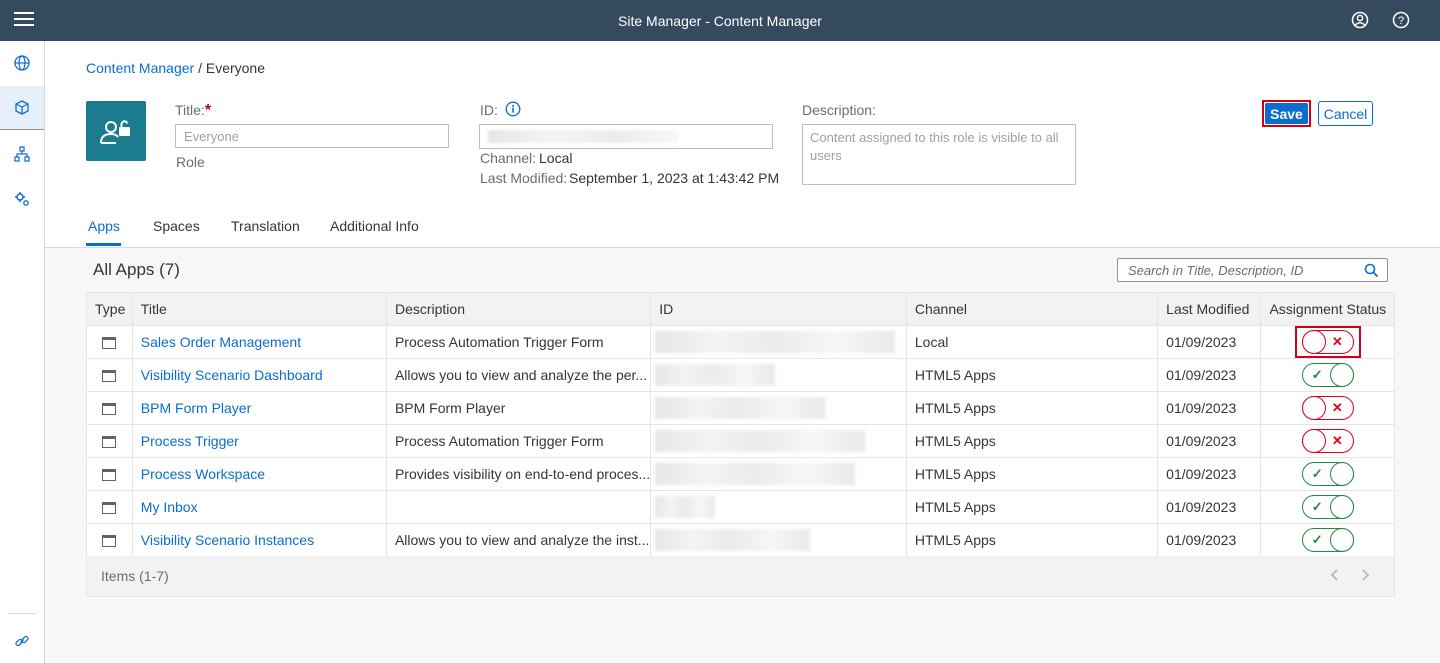  I want to click on check-icon: ✓, so click(1317, 506).